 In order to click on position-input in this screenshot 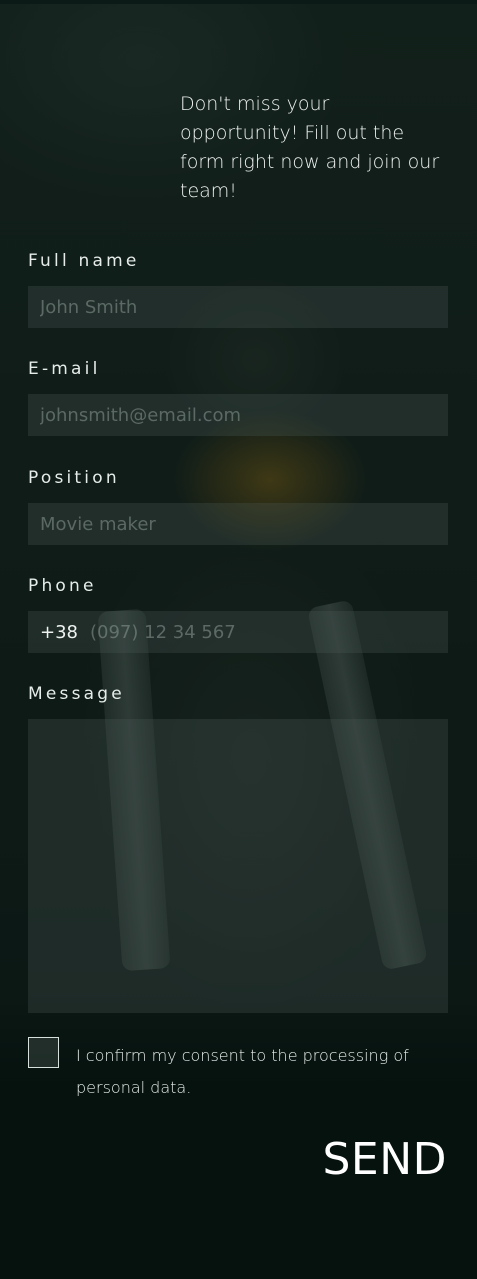, I will do `click(238, 524)`.